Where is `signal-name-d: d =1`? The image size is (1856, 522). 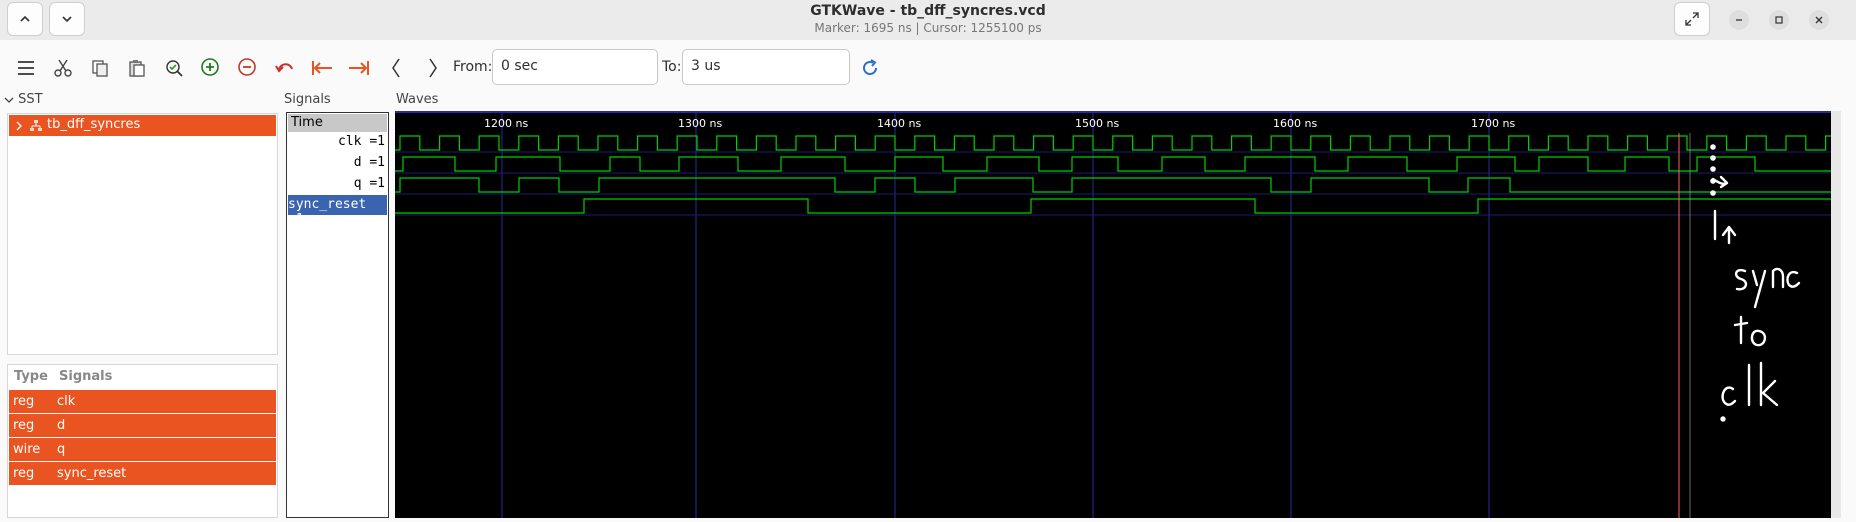
signal-name-d: d =1 is located at coordinates (369, 162).